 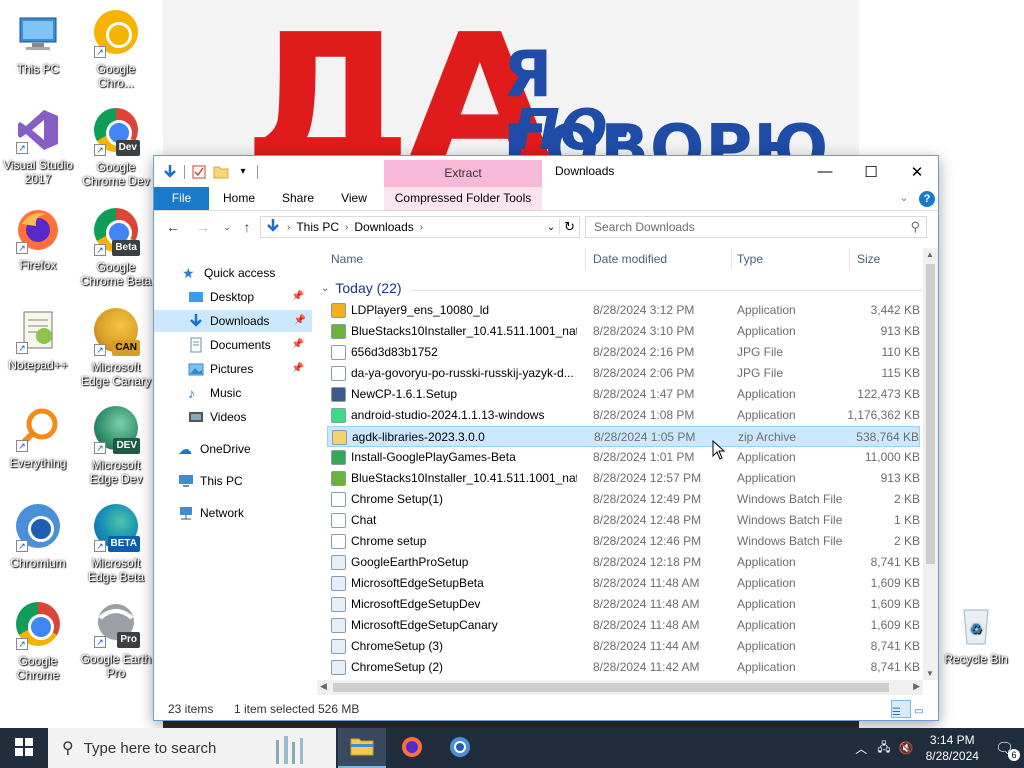 What do you see at coordinates (460, 748) in the screenshot?
I see `taskbar-chromium` at bounding box center [460, 748].